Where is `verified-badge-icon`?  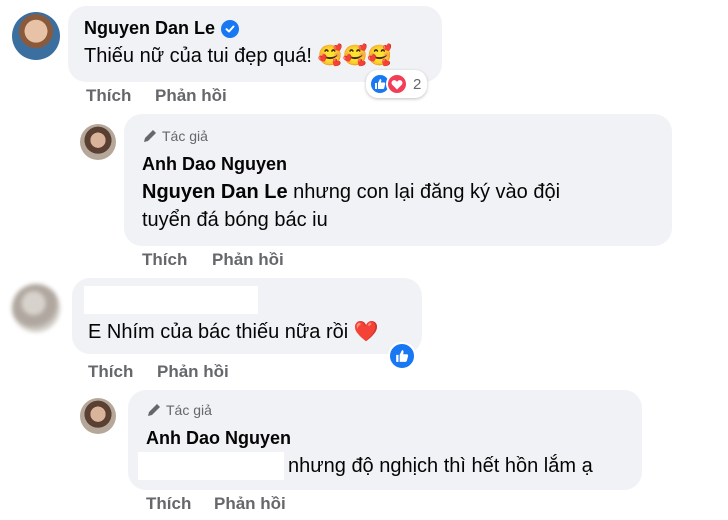 verified-badge-icon is located at coordinates (230, 28).